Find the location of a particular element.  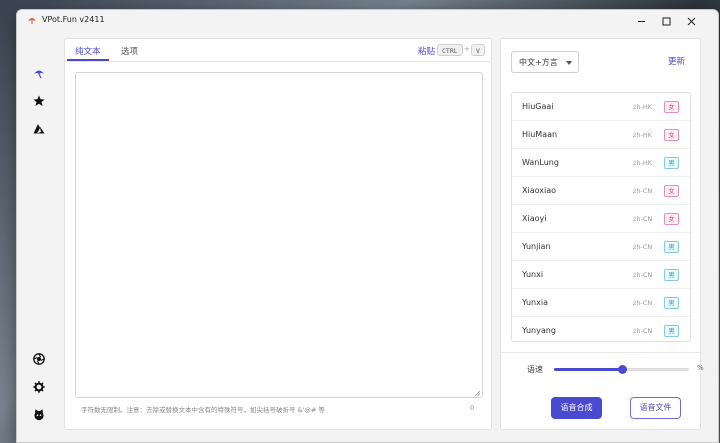

voice-list-item: Yunyang zh-CN 男 is located at coordinates (601, 329).